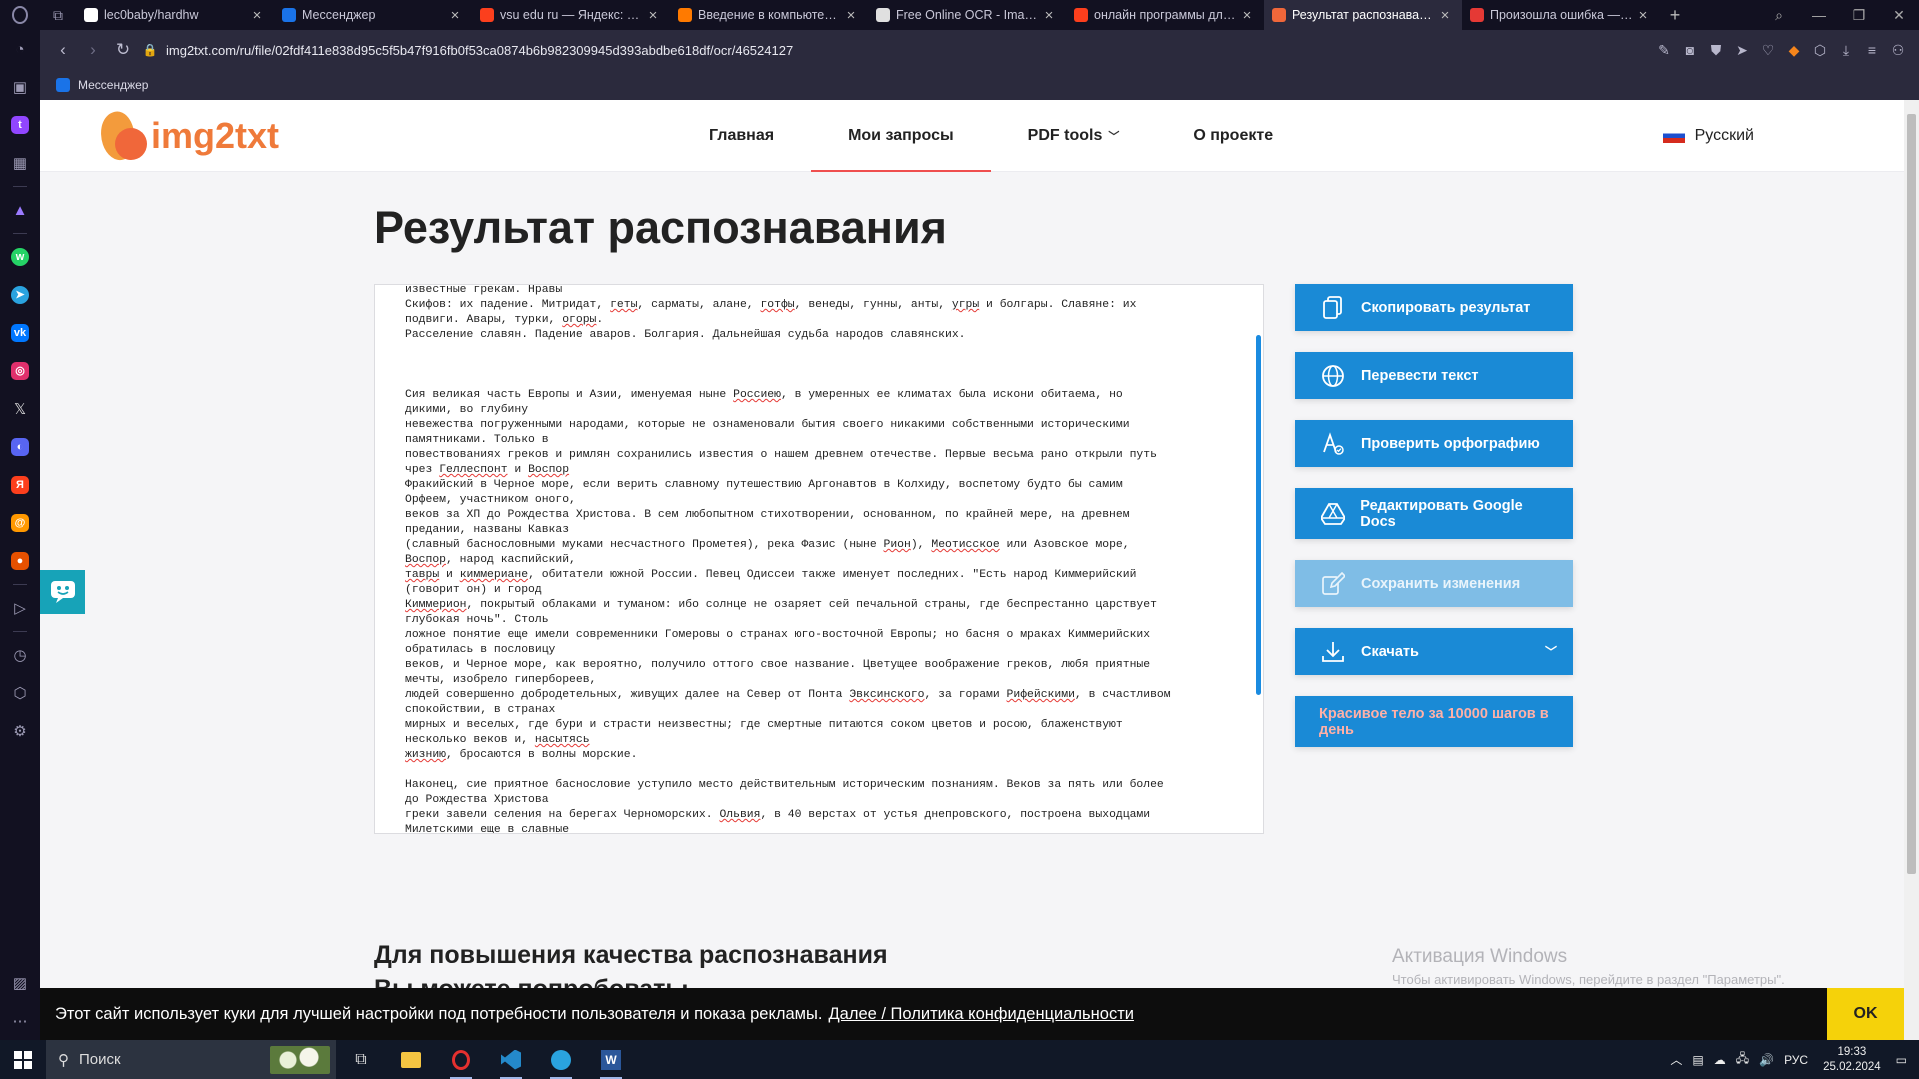 This screenshot has height=1079, width=1919. What do you see at coordinates (123, 50) in the screenshot?
I see `reload-button: ↻` at bounding box center [123, 50].